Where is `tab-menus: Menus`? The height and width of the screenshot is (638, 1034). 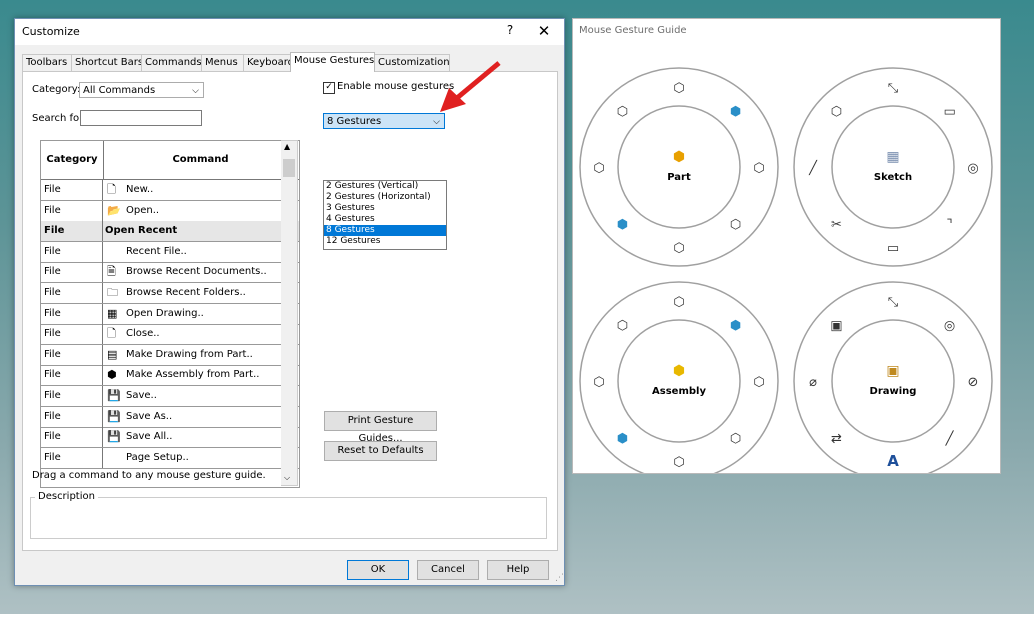
tab-menus: Menus is located at coordinates (222, 62).